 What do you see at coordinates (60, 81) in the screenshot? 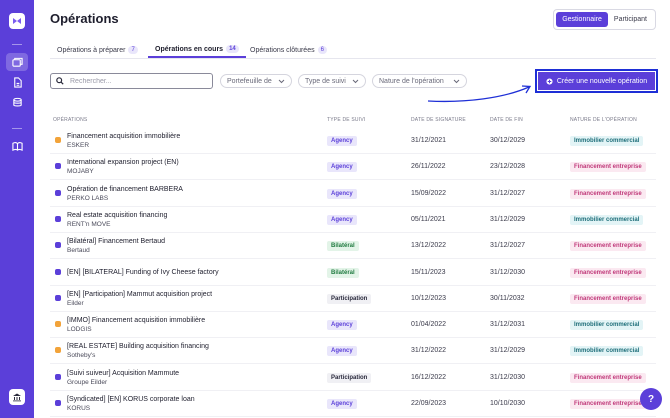
I see `search-icon` at bounding box center [60, 81].